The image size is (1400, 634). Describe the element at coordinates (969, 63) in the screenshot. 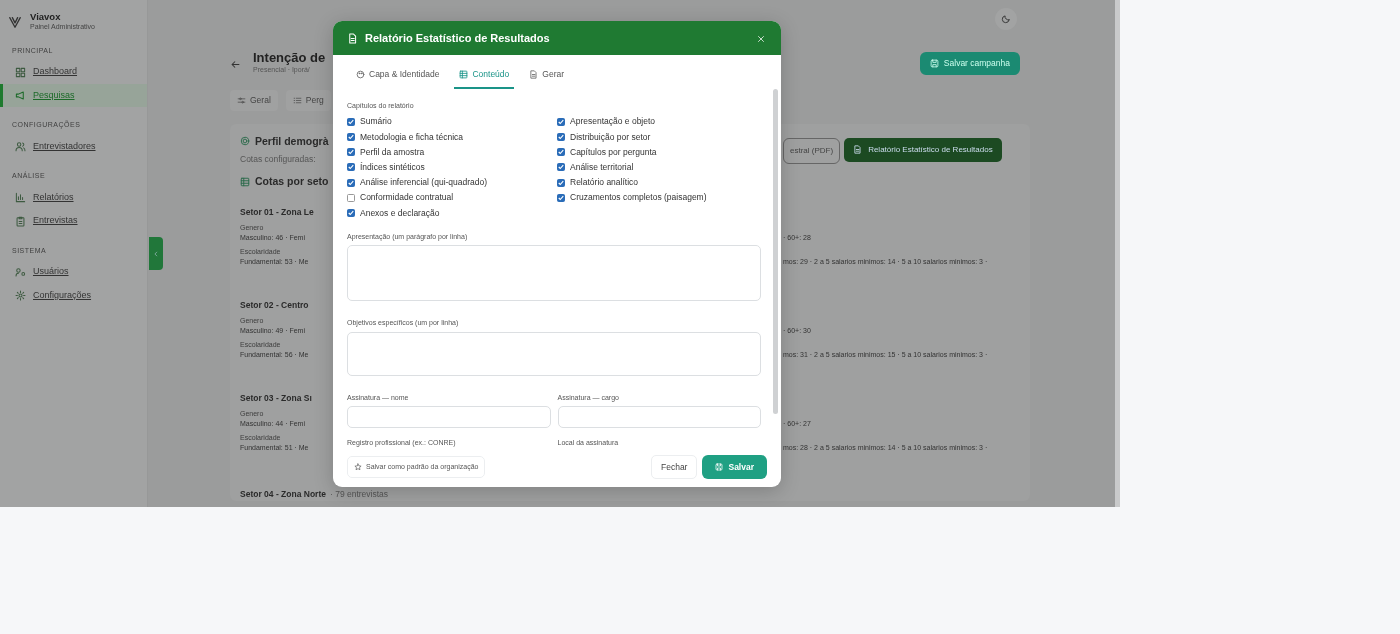

I see `save-campaign-button: Salvar campanha` at that location.